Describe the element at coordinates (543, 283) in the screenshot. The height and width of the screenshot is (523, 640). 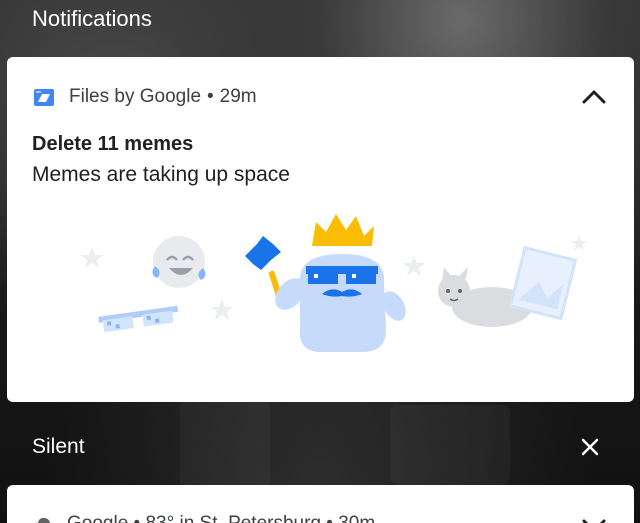
I see `photo-frame` at that location.